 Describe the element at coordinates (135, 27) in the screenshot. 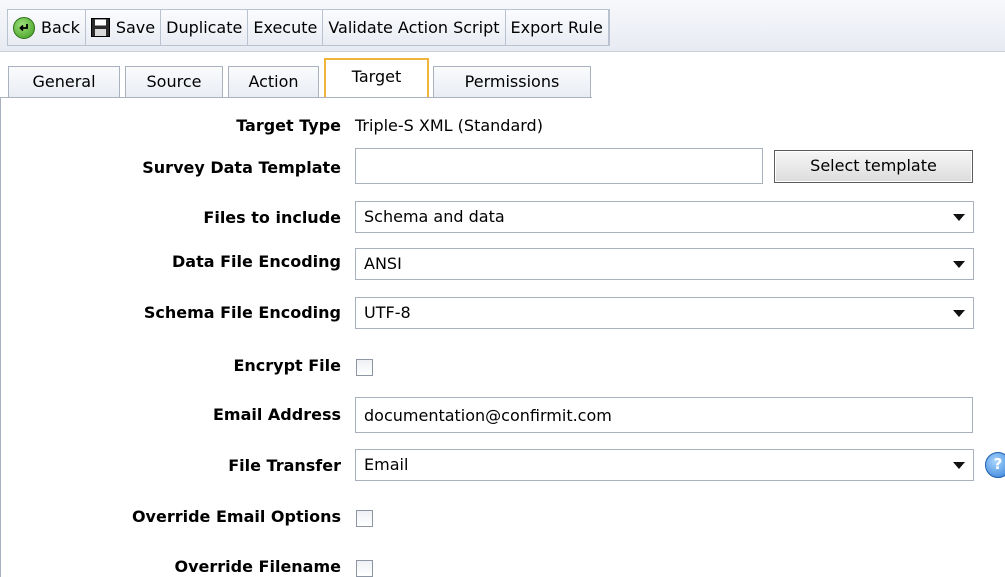

I see `save-label: Save` at that location.